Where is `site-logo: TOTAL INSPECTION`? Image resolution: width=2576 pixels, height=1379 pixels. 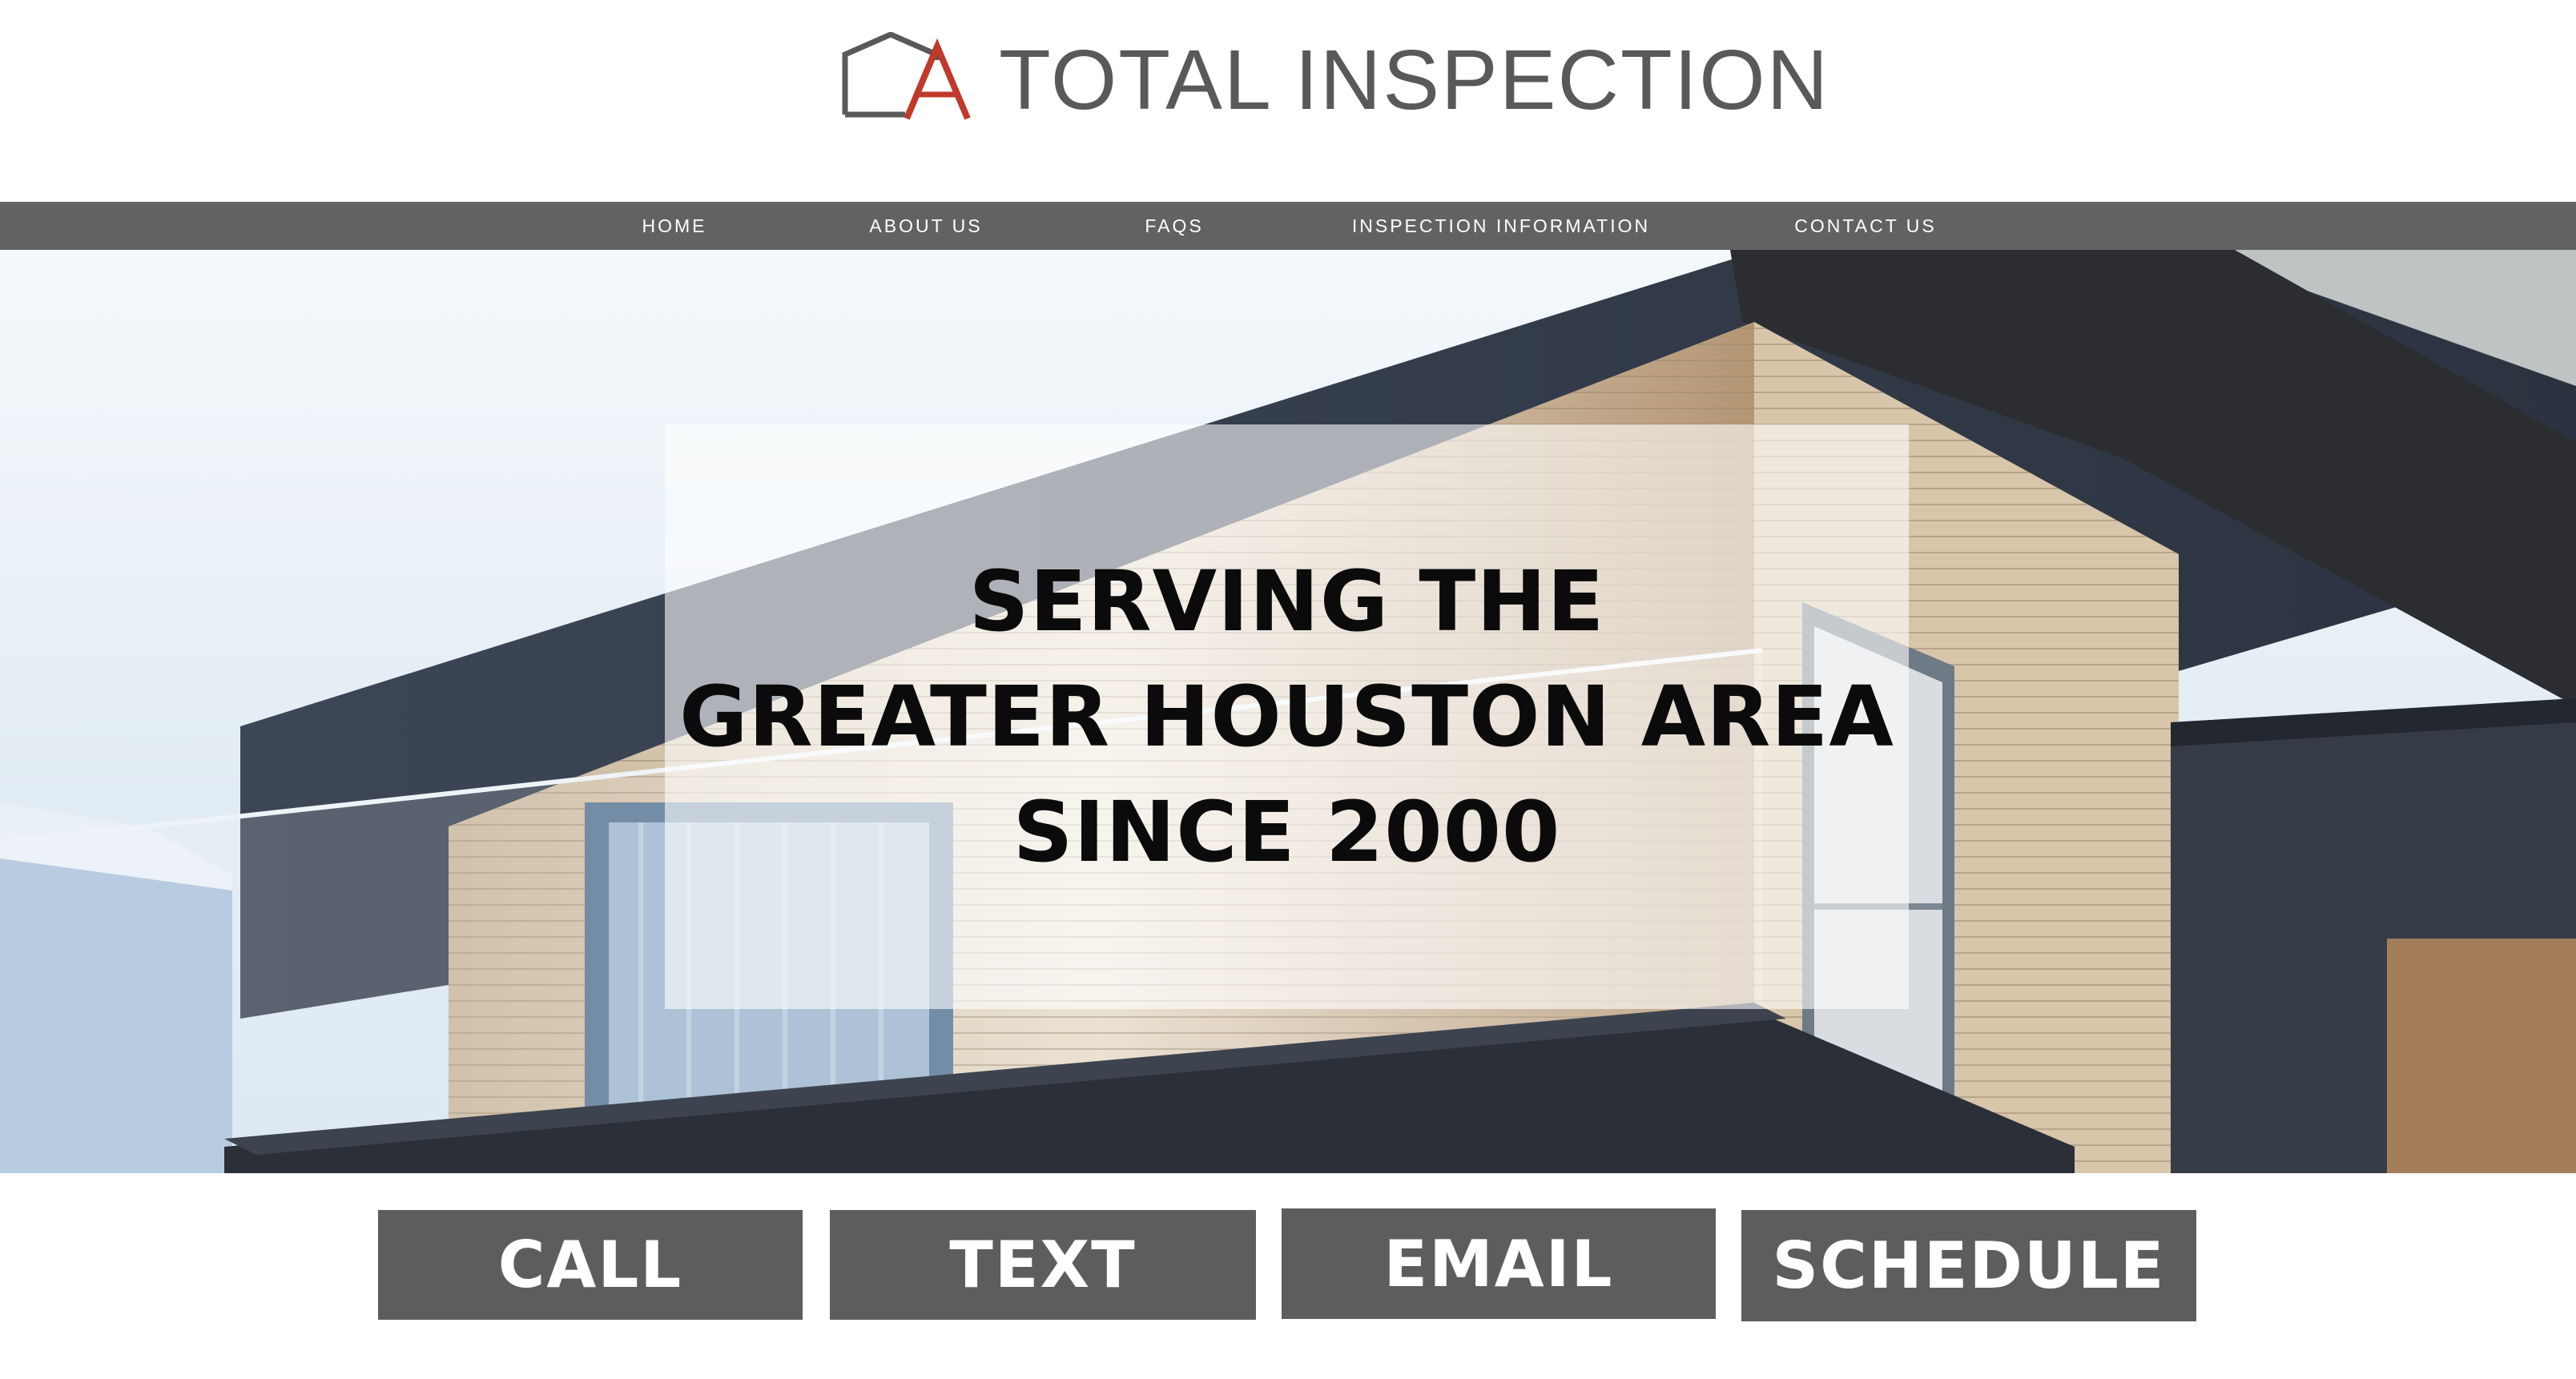
site-logo: TOTAL INSPECTION is located at coordinates (1335, 80).